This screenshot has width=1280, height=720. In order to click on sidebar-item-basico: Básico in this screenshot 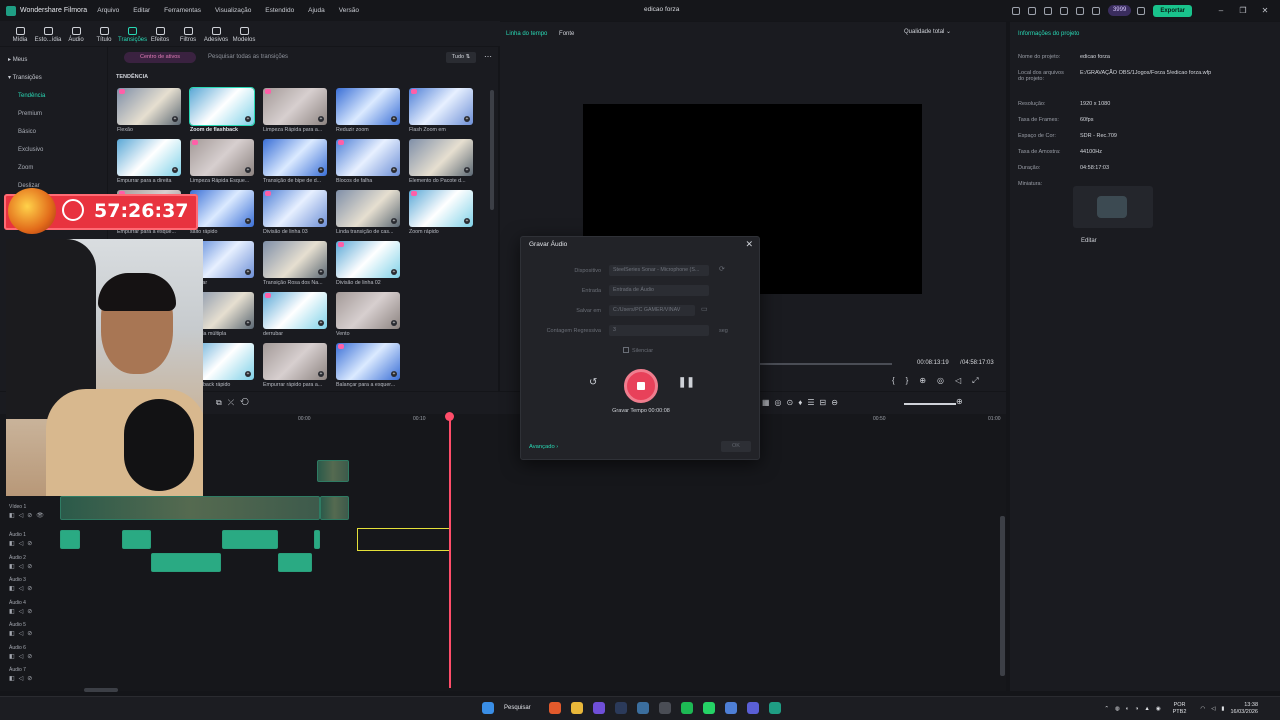, I will do `click(53, 132)`.